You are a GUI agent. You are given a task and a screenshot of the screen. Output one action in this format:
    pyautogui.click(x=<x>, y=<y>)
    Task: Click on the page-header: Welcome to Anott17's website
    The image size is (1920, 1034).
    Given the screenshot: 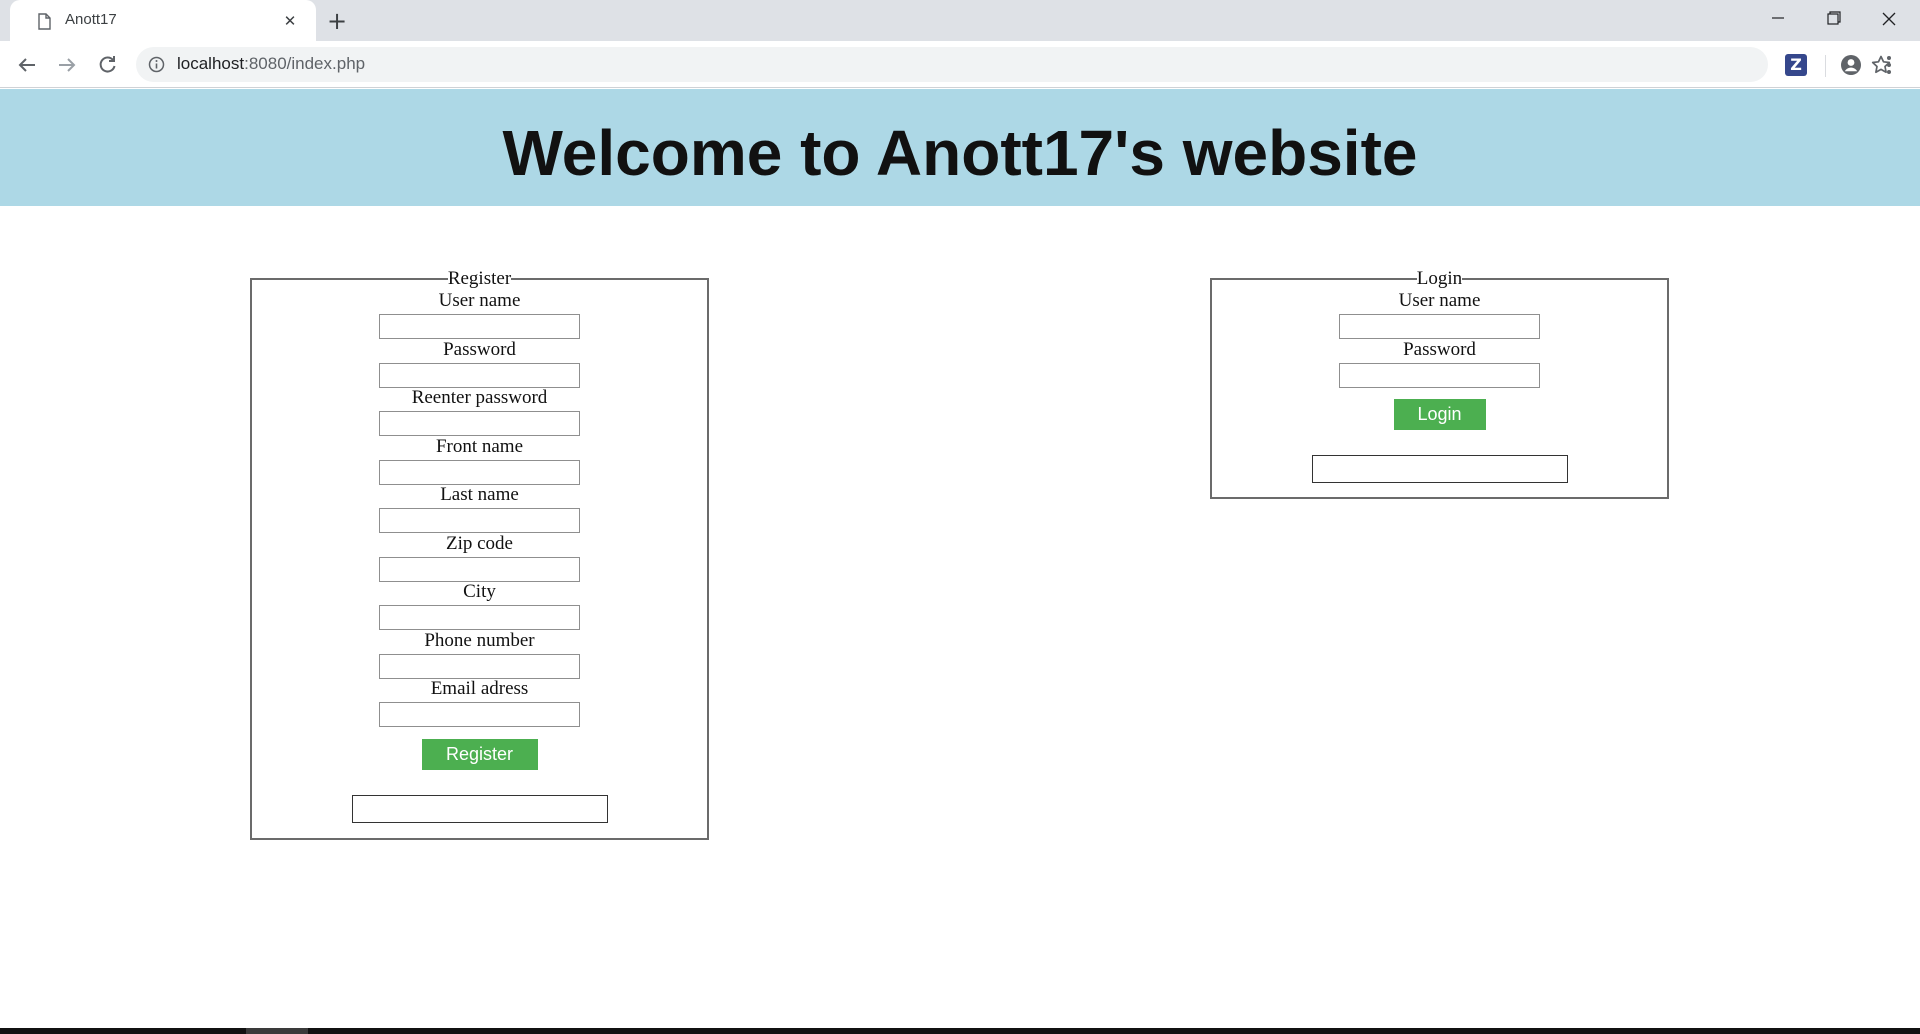 What is the action you would take?
    pyautogui.click(x=960, y=147)
    